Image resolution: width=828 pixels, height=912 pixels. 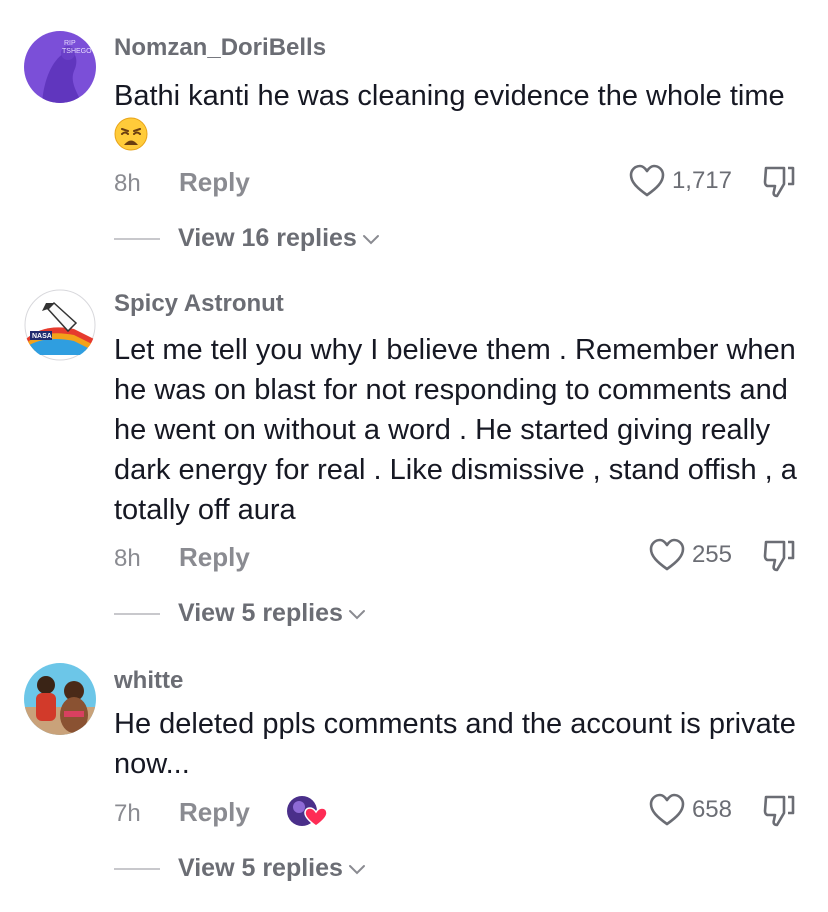 I want to click on svg-text: RIP, so click(x=70, y=43).